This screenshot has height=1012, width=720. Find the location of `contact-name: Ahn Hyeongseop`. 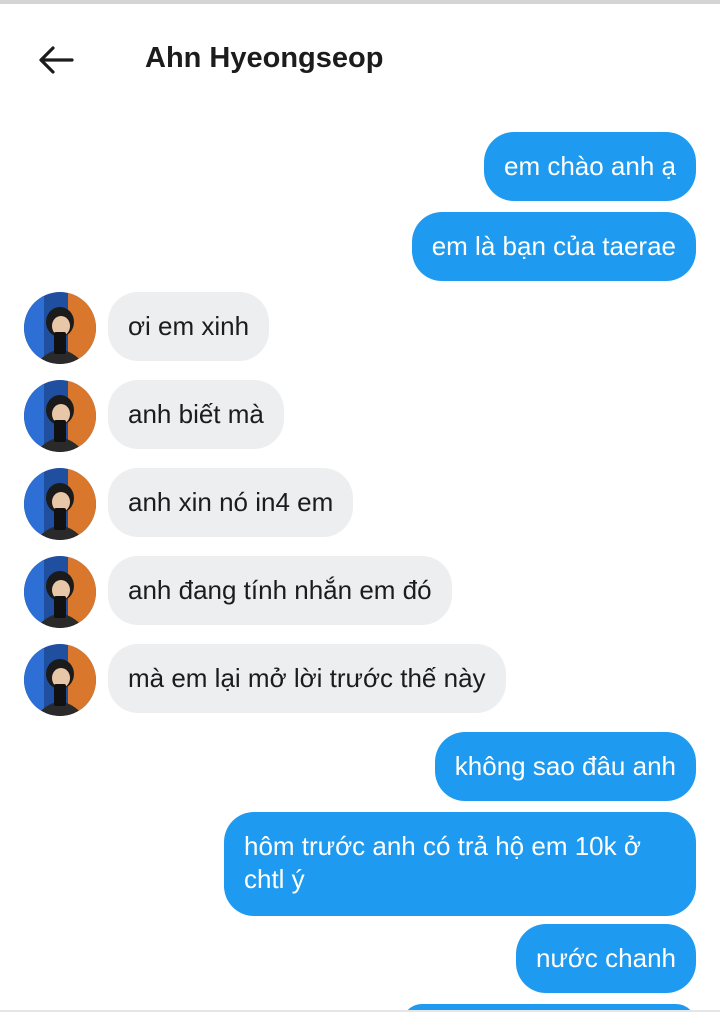

contact-name: Ahn Hyeongseop is located at coordinates (264, 58).